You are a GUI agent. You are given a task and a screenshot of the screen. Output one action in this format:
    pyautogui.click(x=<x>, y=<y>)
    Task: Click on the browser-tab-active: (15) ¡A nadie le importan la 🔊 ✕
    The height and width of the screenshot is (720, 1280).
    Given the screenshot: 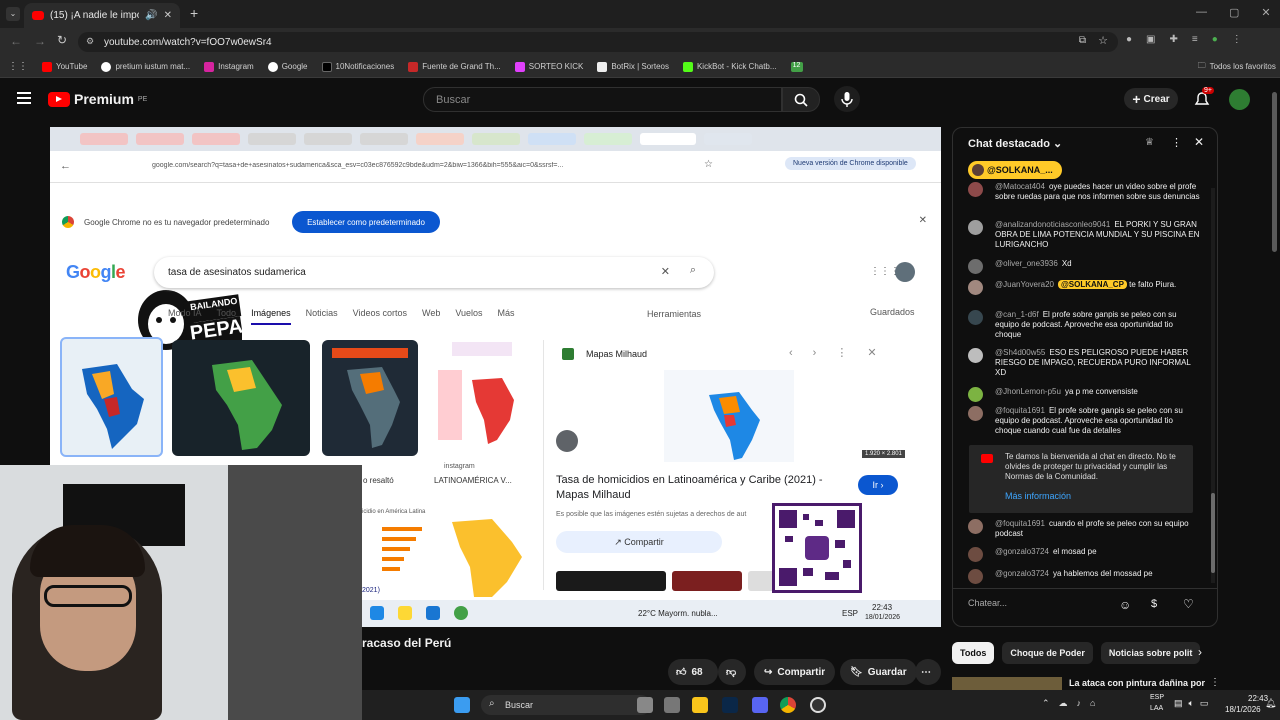 What is the action you would take?
    pyautogui.click(x=102, y=15)
    